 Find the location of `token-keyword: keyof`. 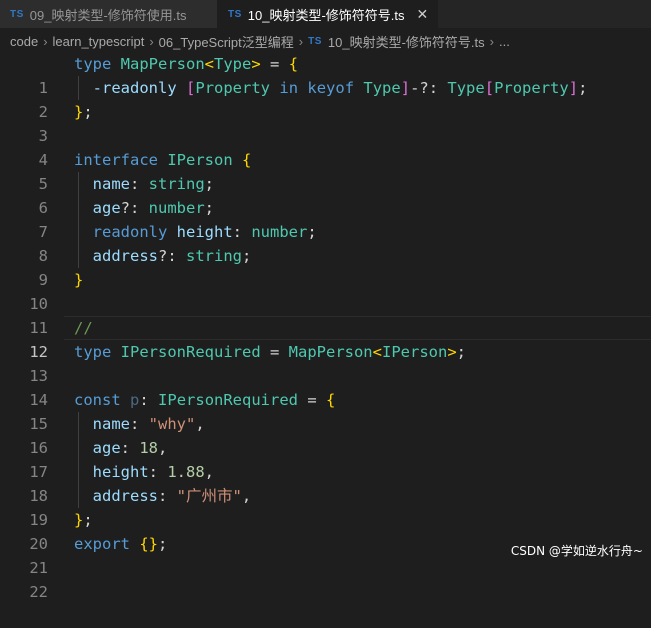

token-keyword: keyof is located at coordinates (331, 88).